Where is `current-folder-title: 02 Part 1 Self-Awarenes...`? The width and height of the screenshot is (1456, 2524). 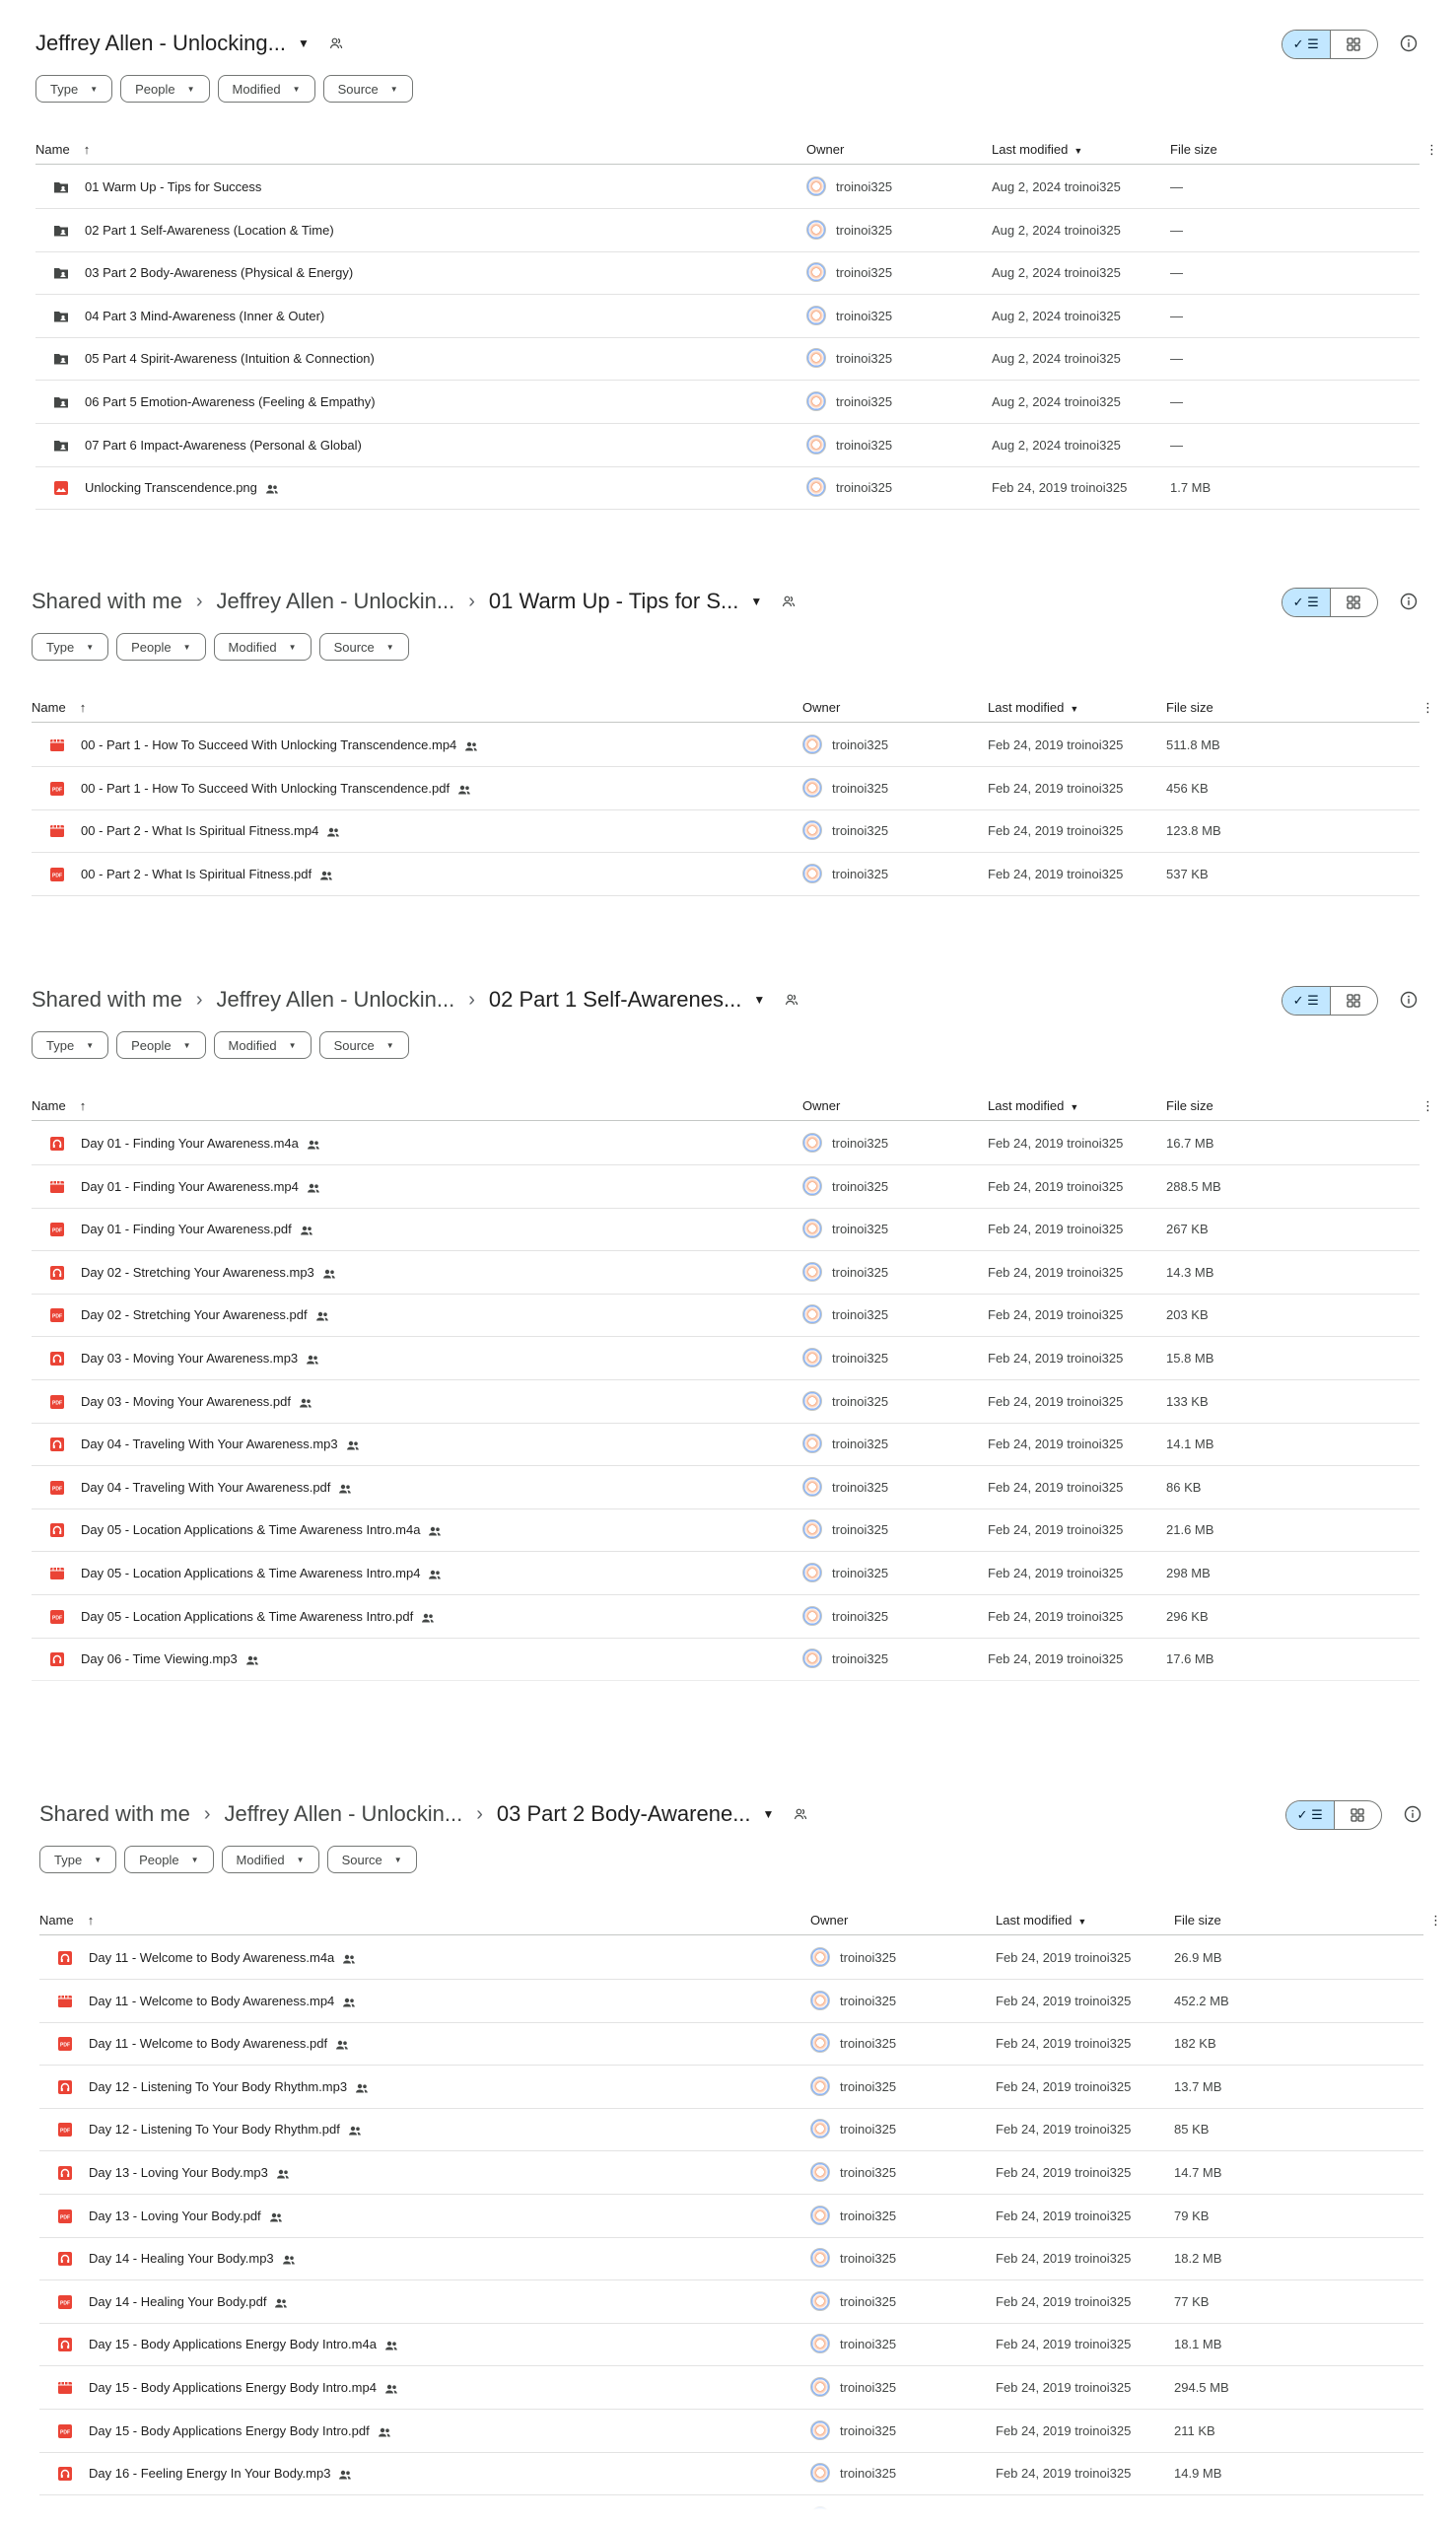 current-folder-title: 02 Part 1 Self-Awarenes... is located at coordinates (615, 1000).